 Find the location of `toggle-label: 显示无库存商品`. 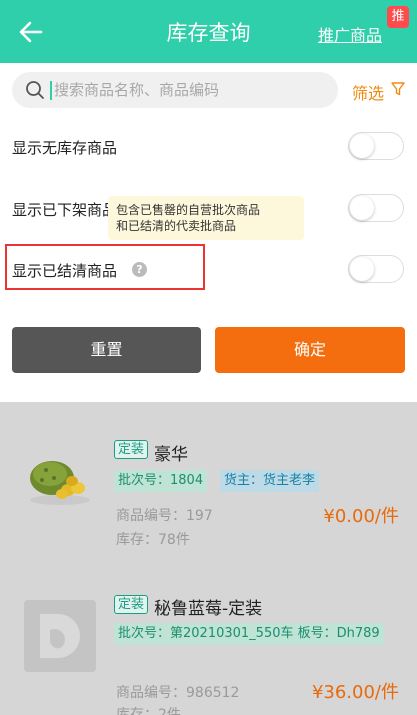

toggle-label: 显示无库存商品 is located at coordinates (65, 148).